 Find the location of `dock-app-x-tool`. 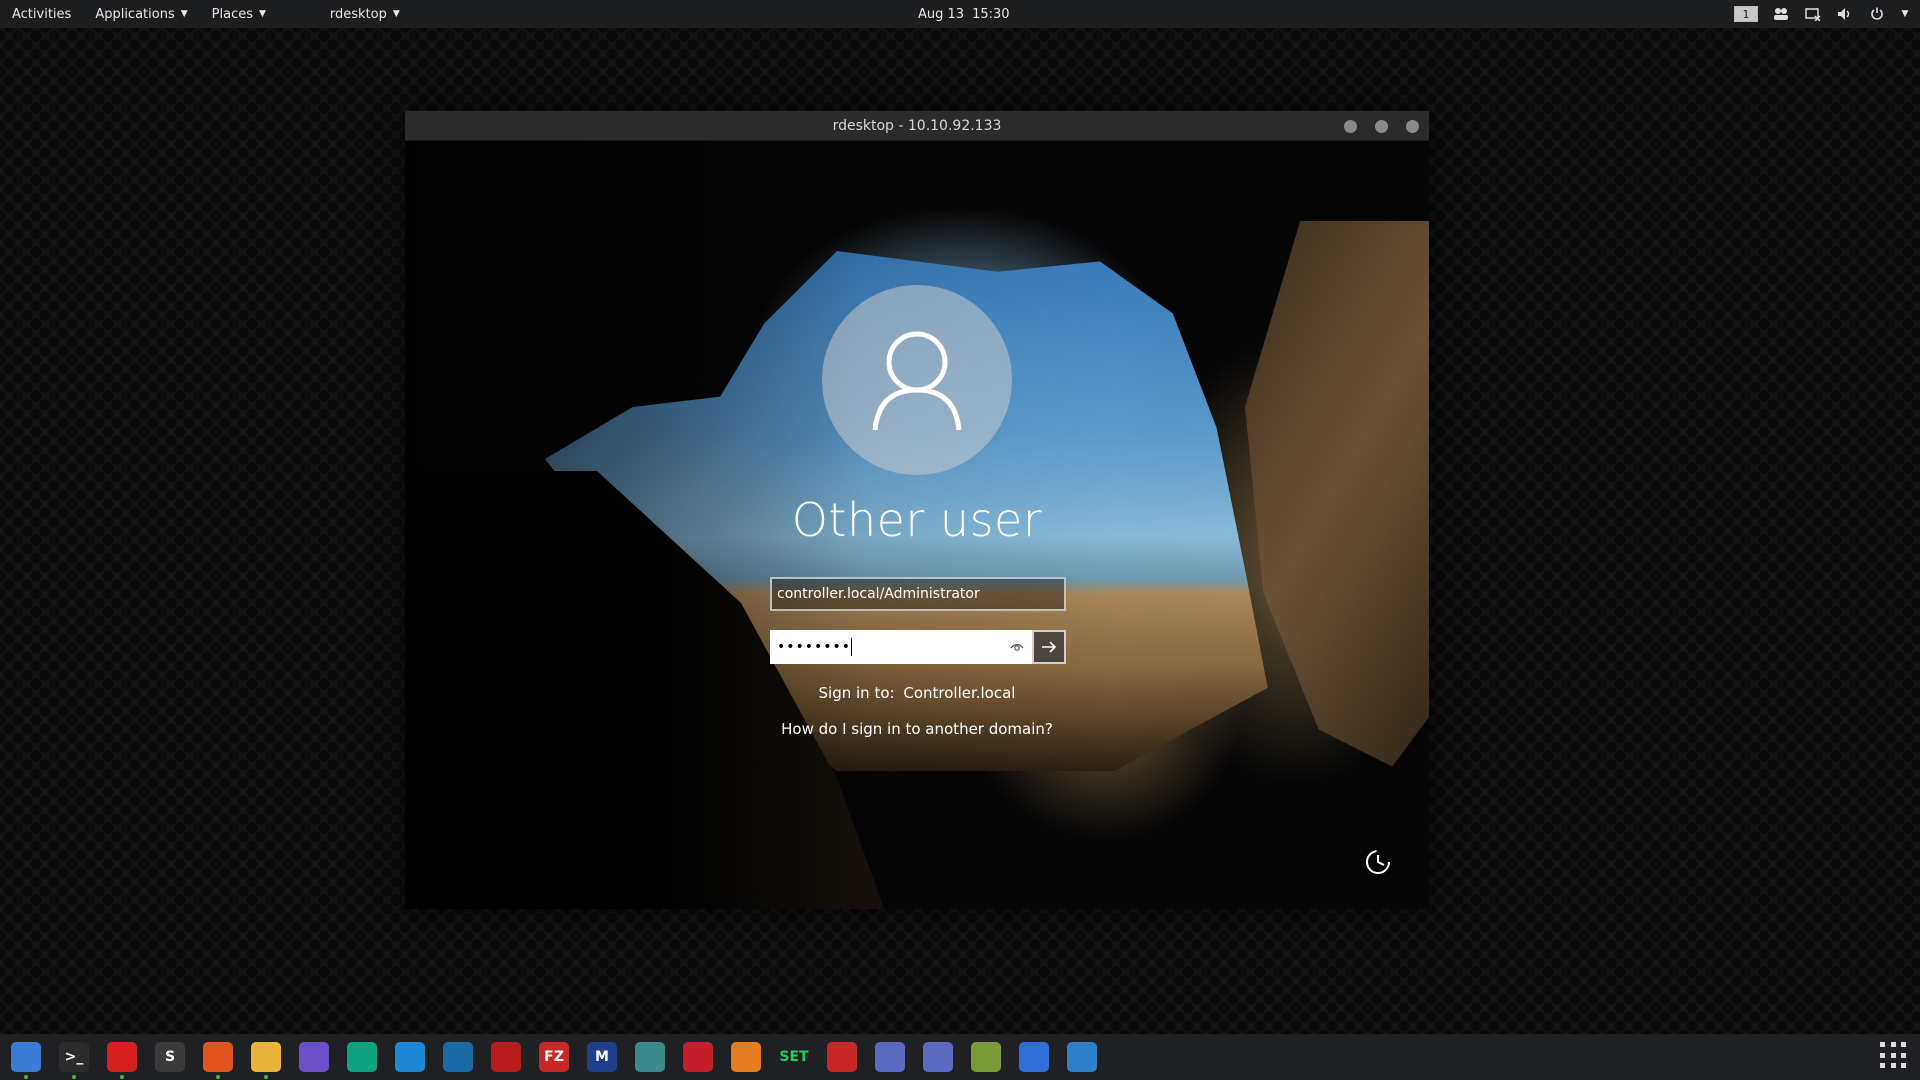

dock-app-x-tool is located at coordinates (890, 1057).